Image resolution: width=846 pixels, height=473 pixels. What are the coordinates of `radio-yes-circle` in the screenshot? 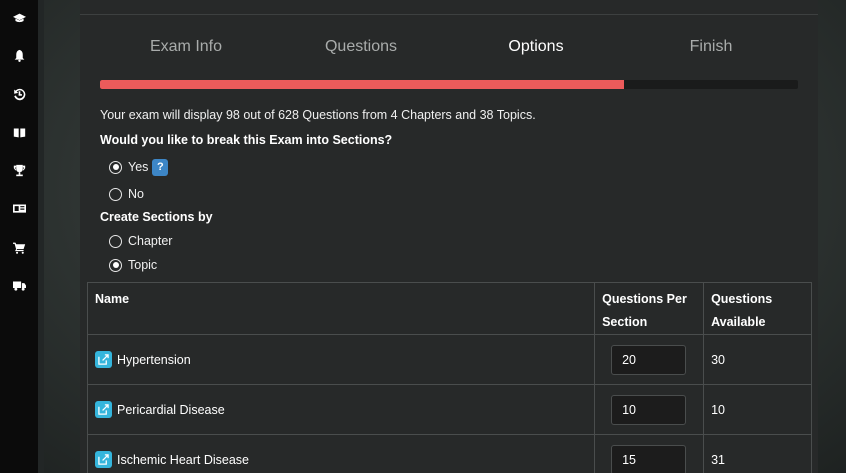 It's located at (115, 167).